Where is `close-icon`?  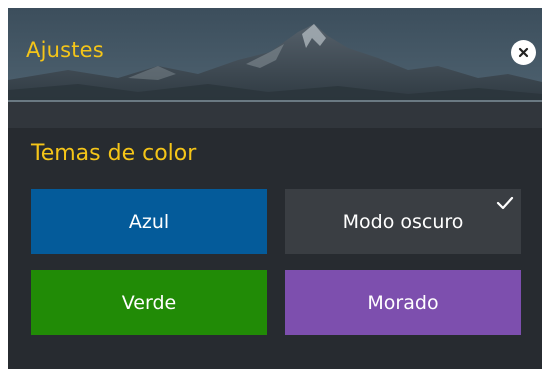
close-icon is located at coordinates (523, 52).